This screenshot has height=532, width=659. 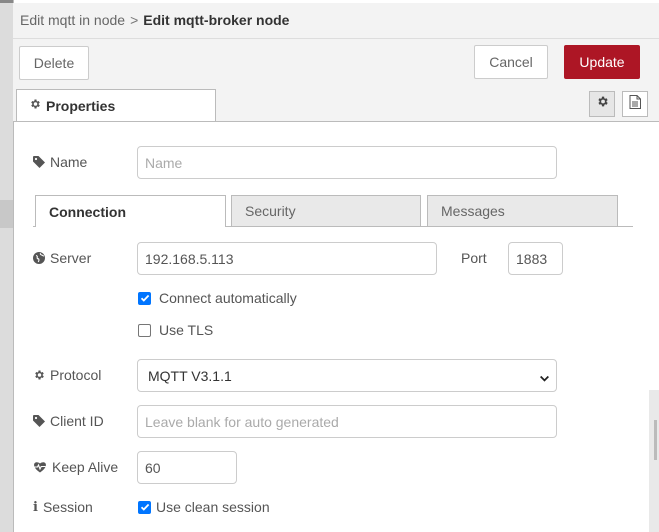 What do you see at coordinates (67, 507) in the screenshot?
I see `session-label: Session` at bounding box center [67, 507].